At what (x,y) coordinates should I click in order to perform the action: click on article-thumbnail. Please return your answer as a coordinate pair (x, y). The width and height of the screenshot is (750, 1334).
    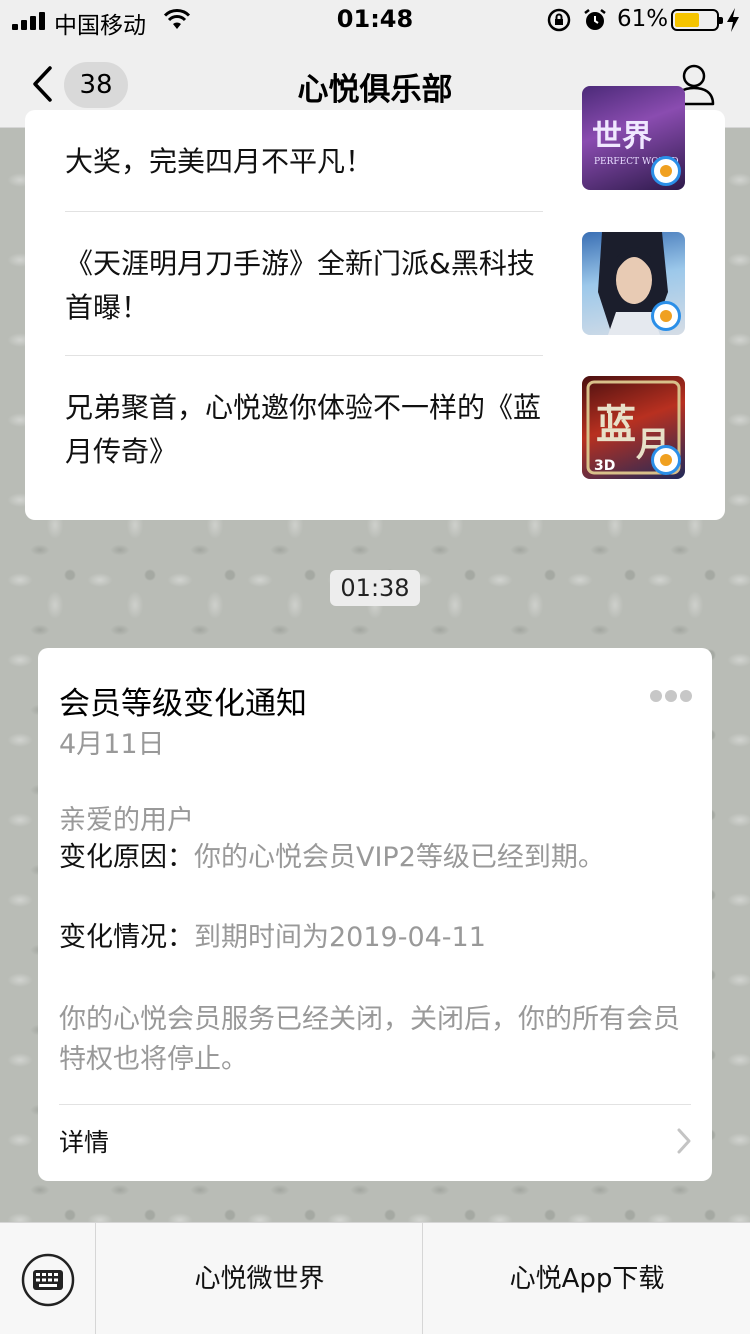
    Looking at the image, I should click on (633, 283).